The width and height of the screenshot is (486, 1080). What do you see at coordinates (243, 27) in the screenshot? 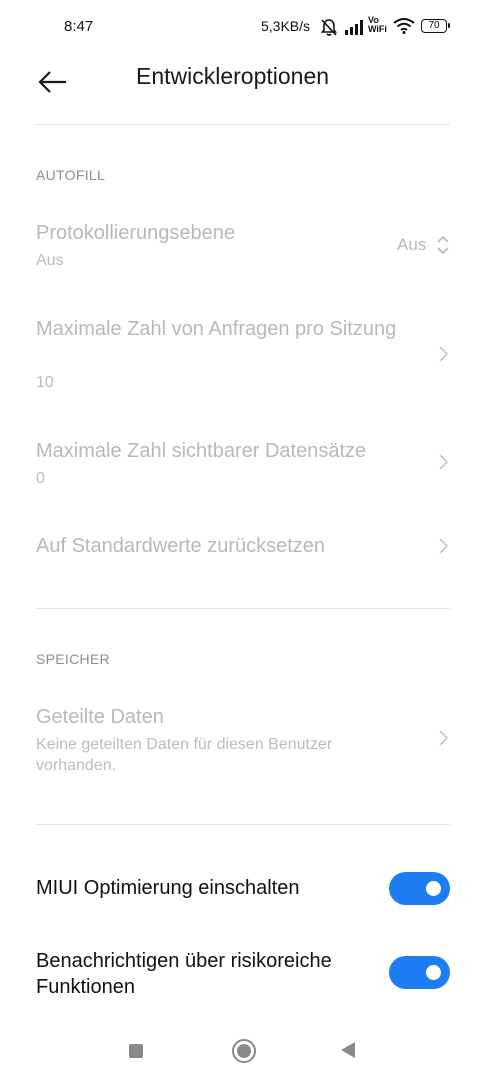
I see `status-bar: 8:47 5,3KB/s Vo WiFi 70` at bounding box center [243, 27].